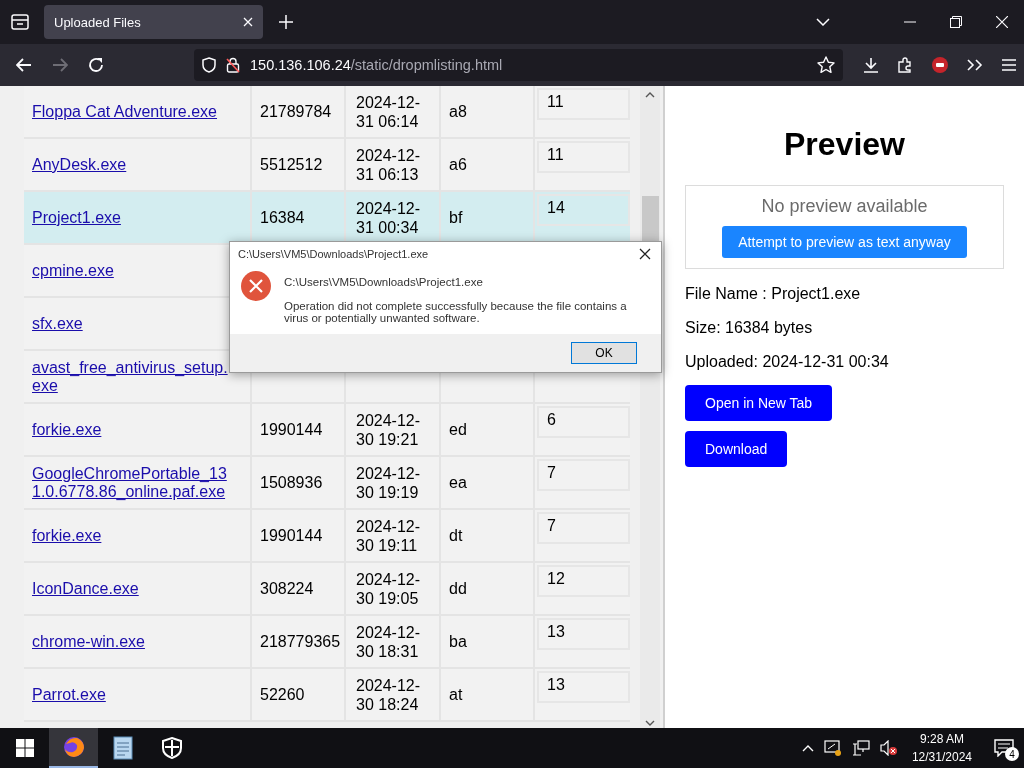 The width and height of the screenshot is (1024, 768). I want to click on table-row: forkie.exe 1990144 2024-12-30 19:11 dt 7, so click(327, 536).